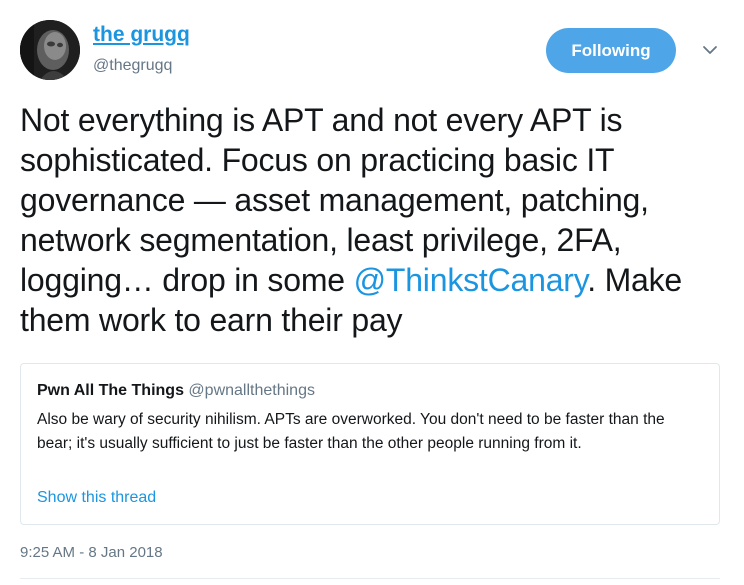 Image resolution: width=744 pixels, height=585 pixels. Describe the element at coordinates (251, 390) in the screenshot. I see `quoted-author-handle: @pwnallthethings` at that location.